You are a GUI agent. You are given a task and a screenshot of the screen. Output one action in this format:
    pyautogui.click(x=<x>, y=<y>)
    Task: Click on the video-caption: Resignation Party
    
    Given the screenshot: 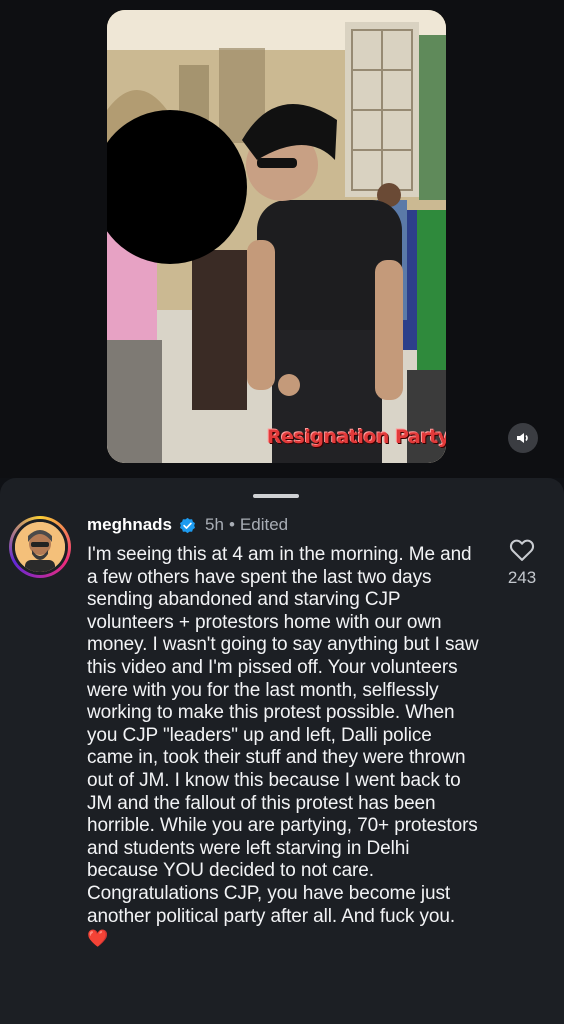 What is the action you would take?
    pyautogui.click(x=356, y=435)
    